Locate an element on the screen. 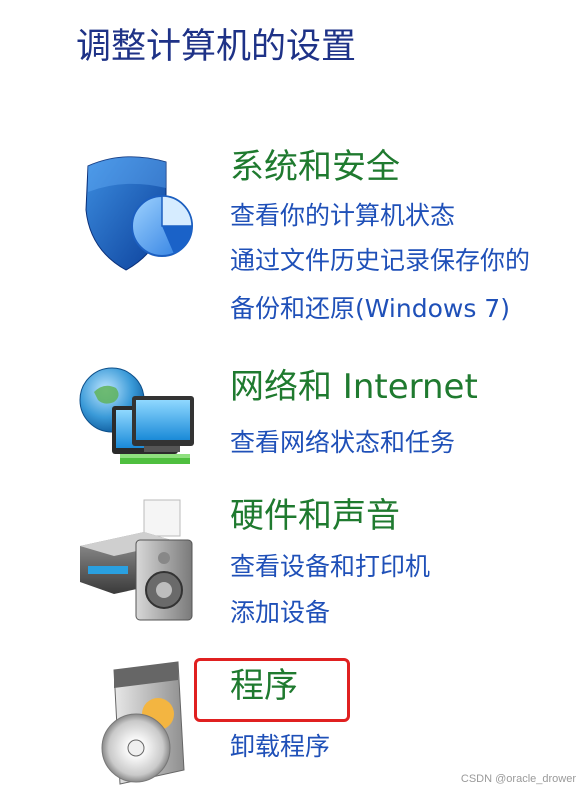 Image resolution: width=582 pixels, height=789 pixels. shield-icon is located at coordinates (139, 213).